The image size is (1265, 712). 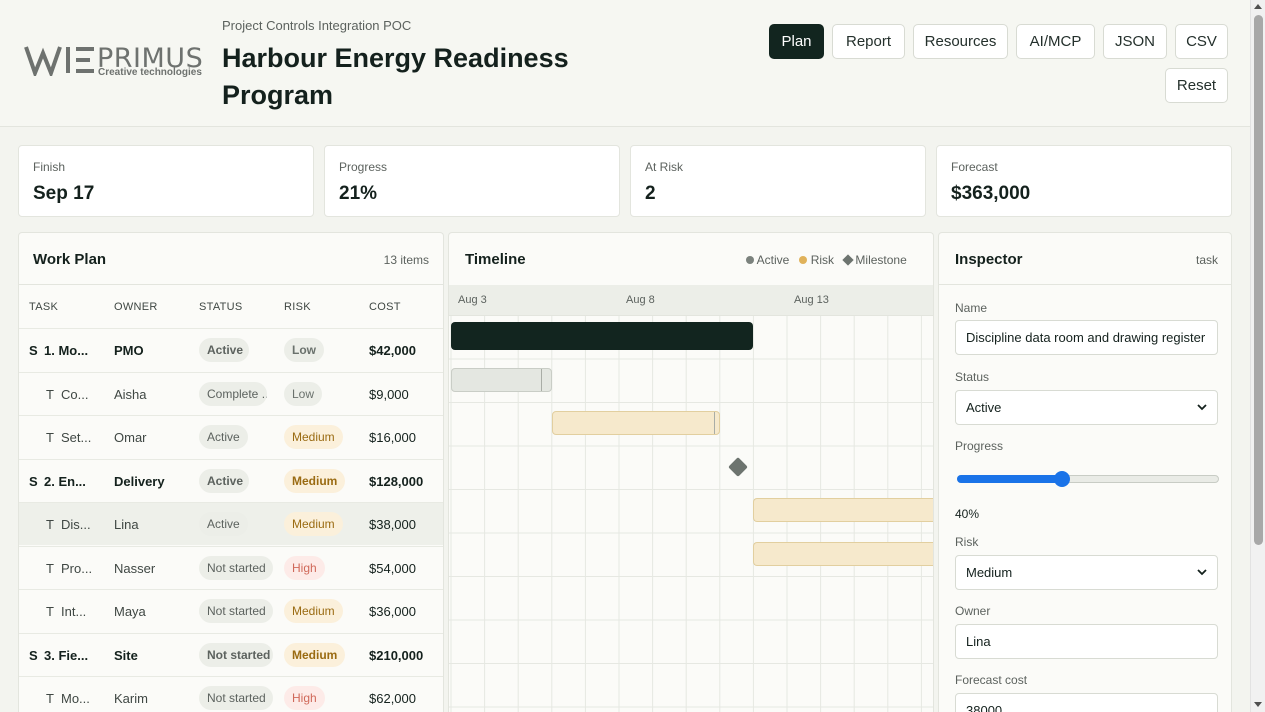 I want to click on forecast-cost-input: 38000, so click(x=1086, y=702).